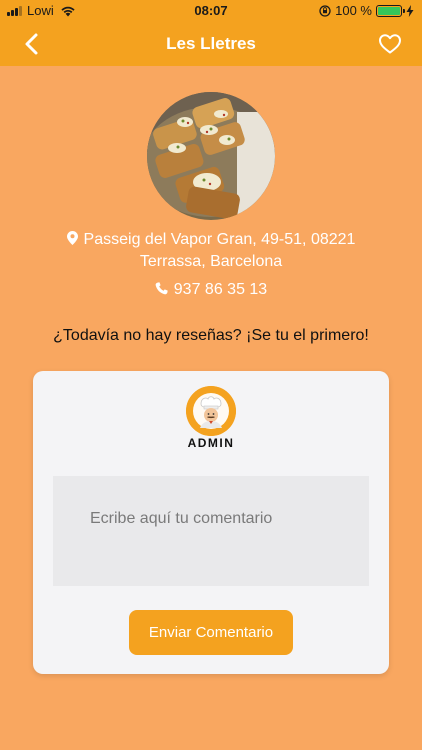 The height and width of the screenshot is (750, 422). I want to click on send-comment-button: Enviar Comentario, so click(211, 632).